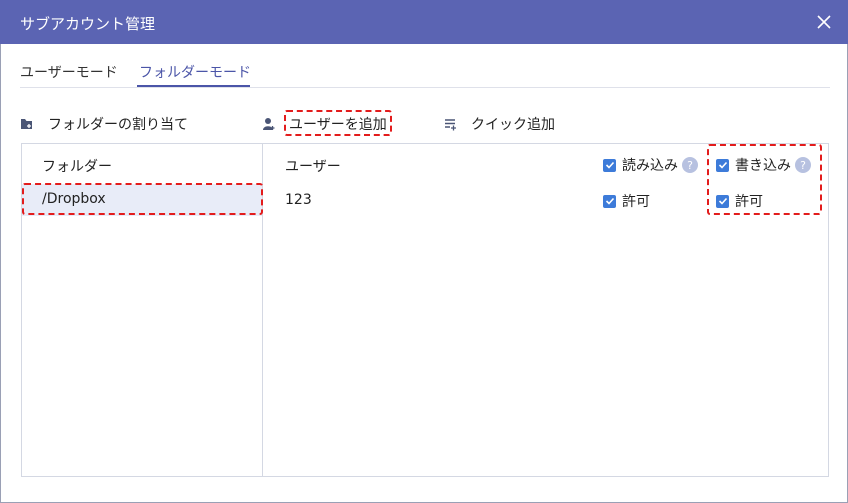  What do you see at coordinates (88, 24) in the screenshot?
I see `dialog-title: サブアカウント管理` at bounding box center [88, 24].